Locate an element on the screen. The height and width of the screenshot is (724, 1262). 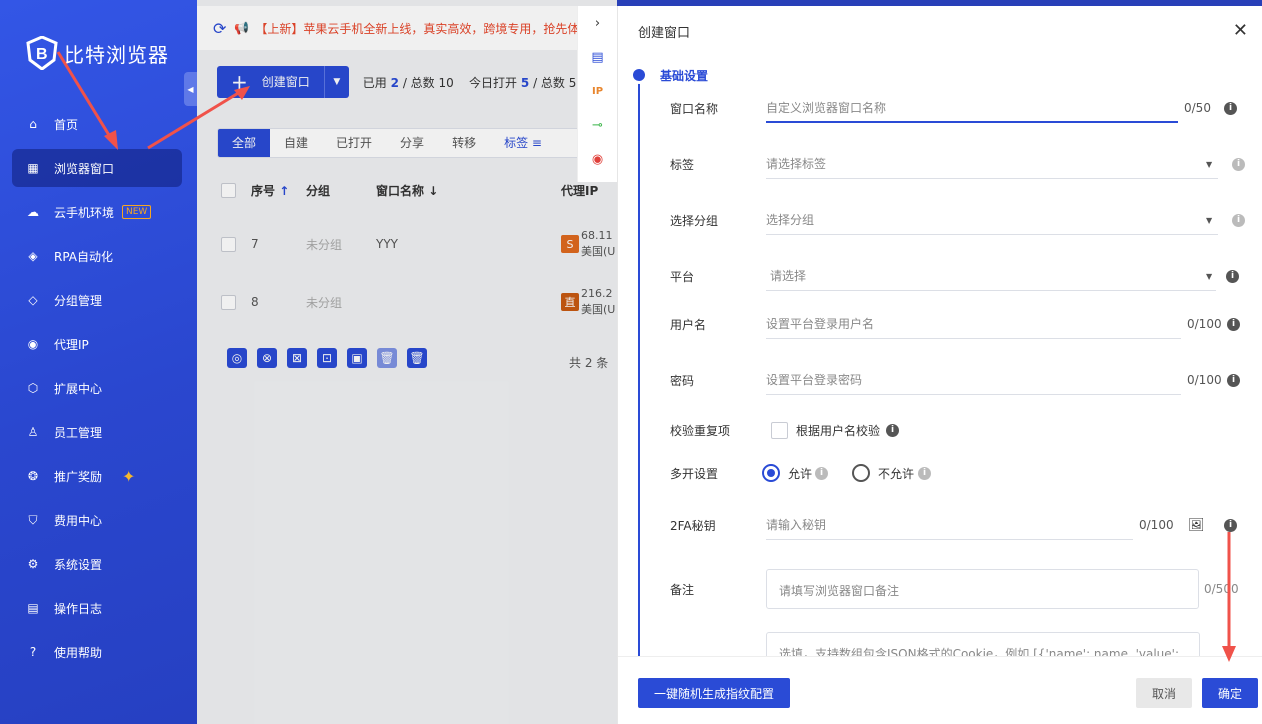
sidebar-item-label: 费用中心 is located at coordinates (78, 520).